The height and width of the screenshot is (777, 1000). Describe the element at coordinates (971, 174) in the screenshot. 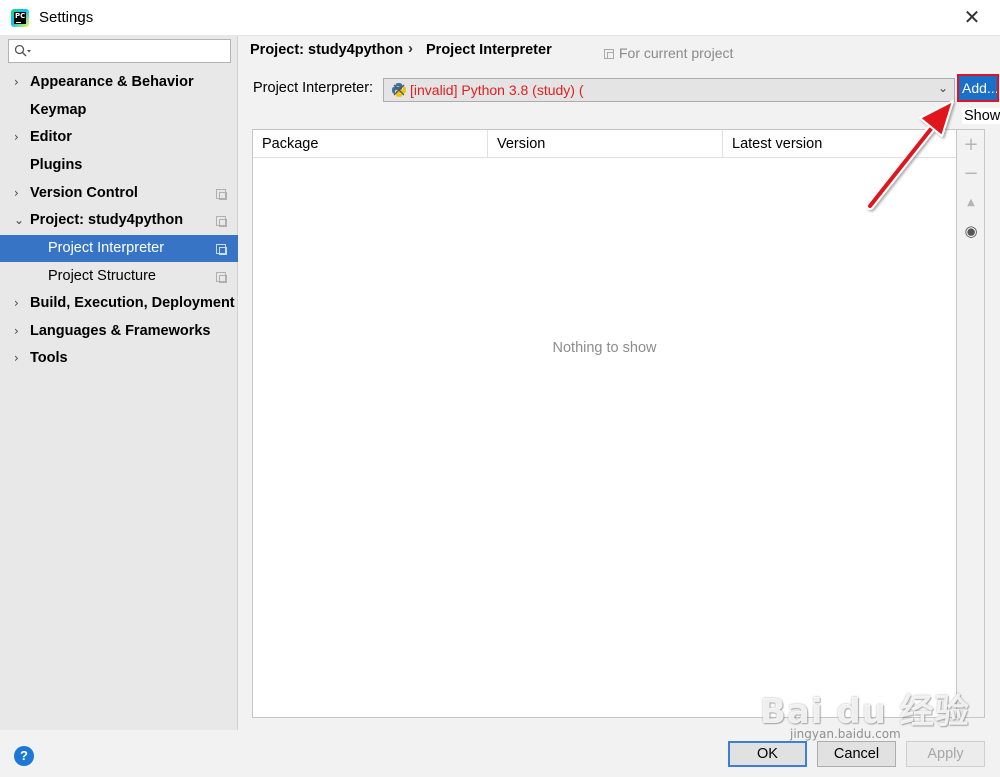

I see `minus-icon: −` at that location.